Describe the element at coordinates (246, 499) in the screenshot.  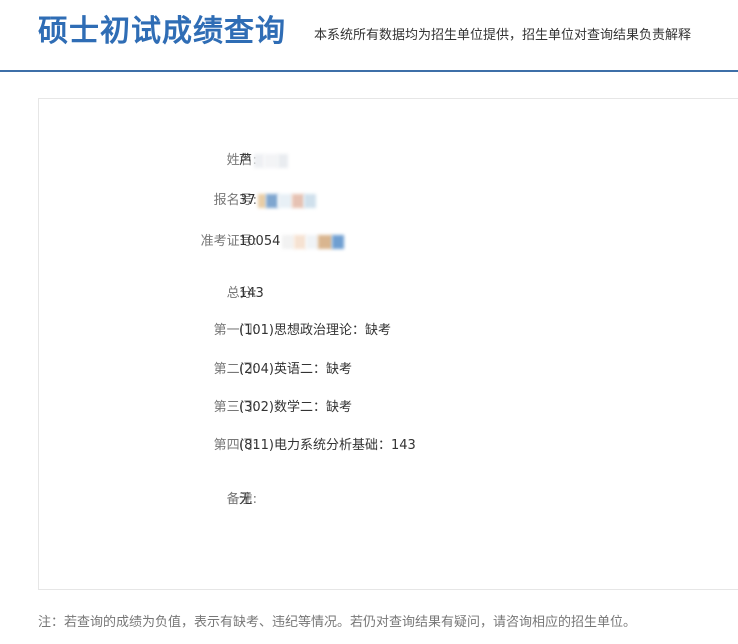
I see `remark-value: 无` at that location.